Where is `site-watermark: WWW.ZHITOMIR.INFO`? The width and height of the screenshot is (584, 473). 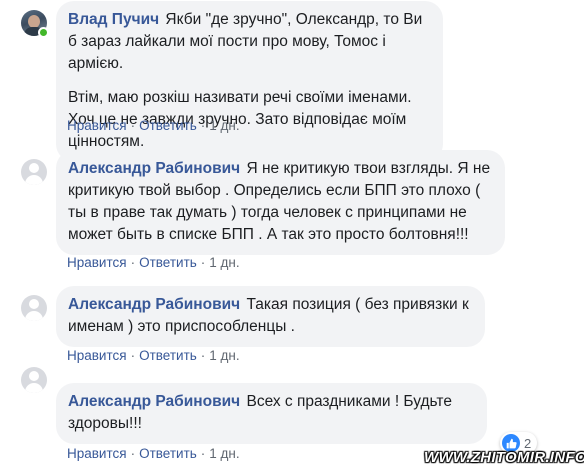 site-watermark: WWW.ZHITOMIR.INFO is located at coordinates (504, 457).